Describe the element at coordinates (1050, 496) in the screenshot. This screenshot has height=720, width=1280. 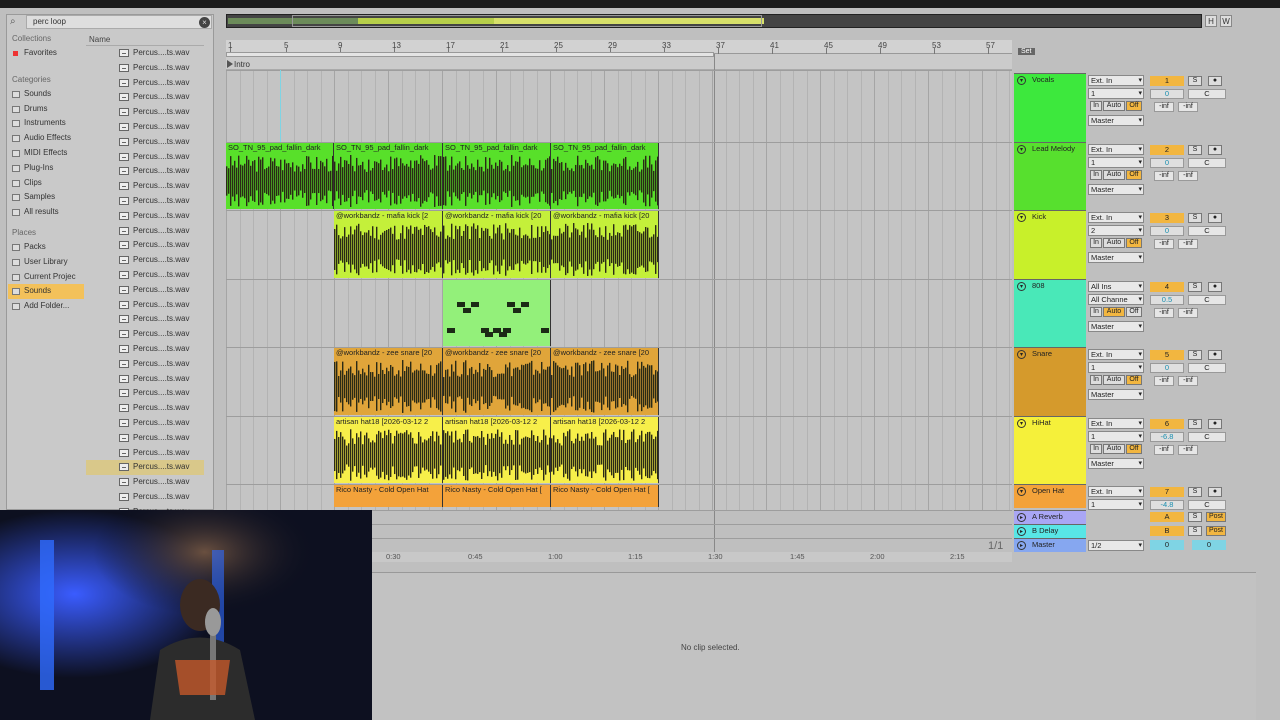
I see `track-header-open-hat: ▾ Open Hat` at that location.